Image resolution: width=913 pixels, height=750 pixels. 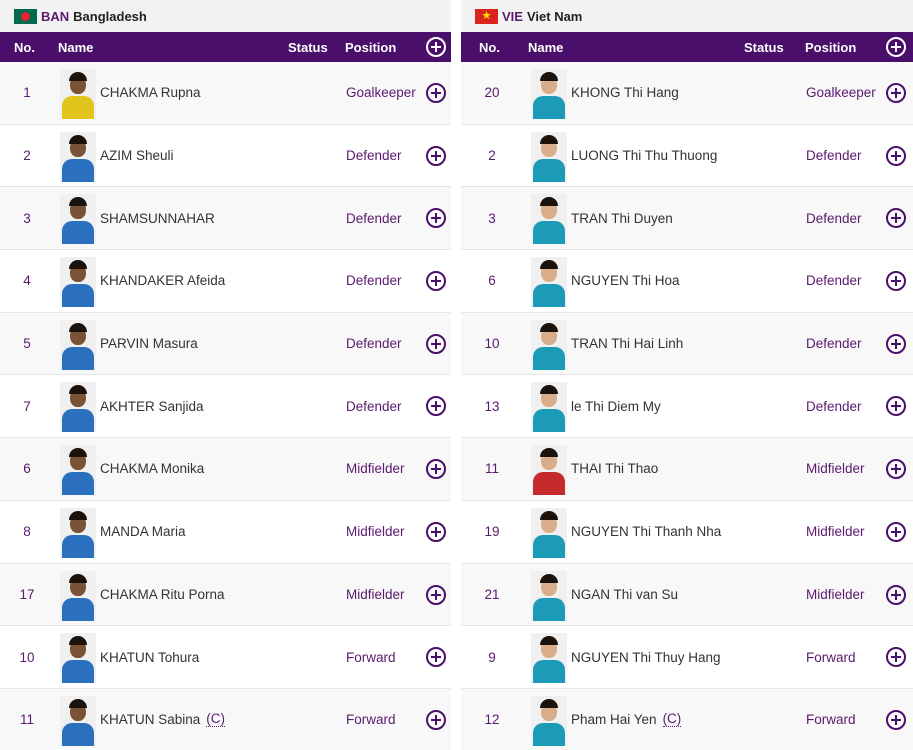 I want to click on player-name-cell: NGAN Thi van Su, so click(x=624, y=595).